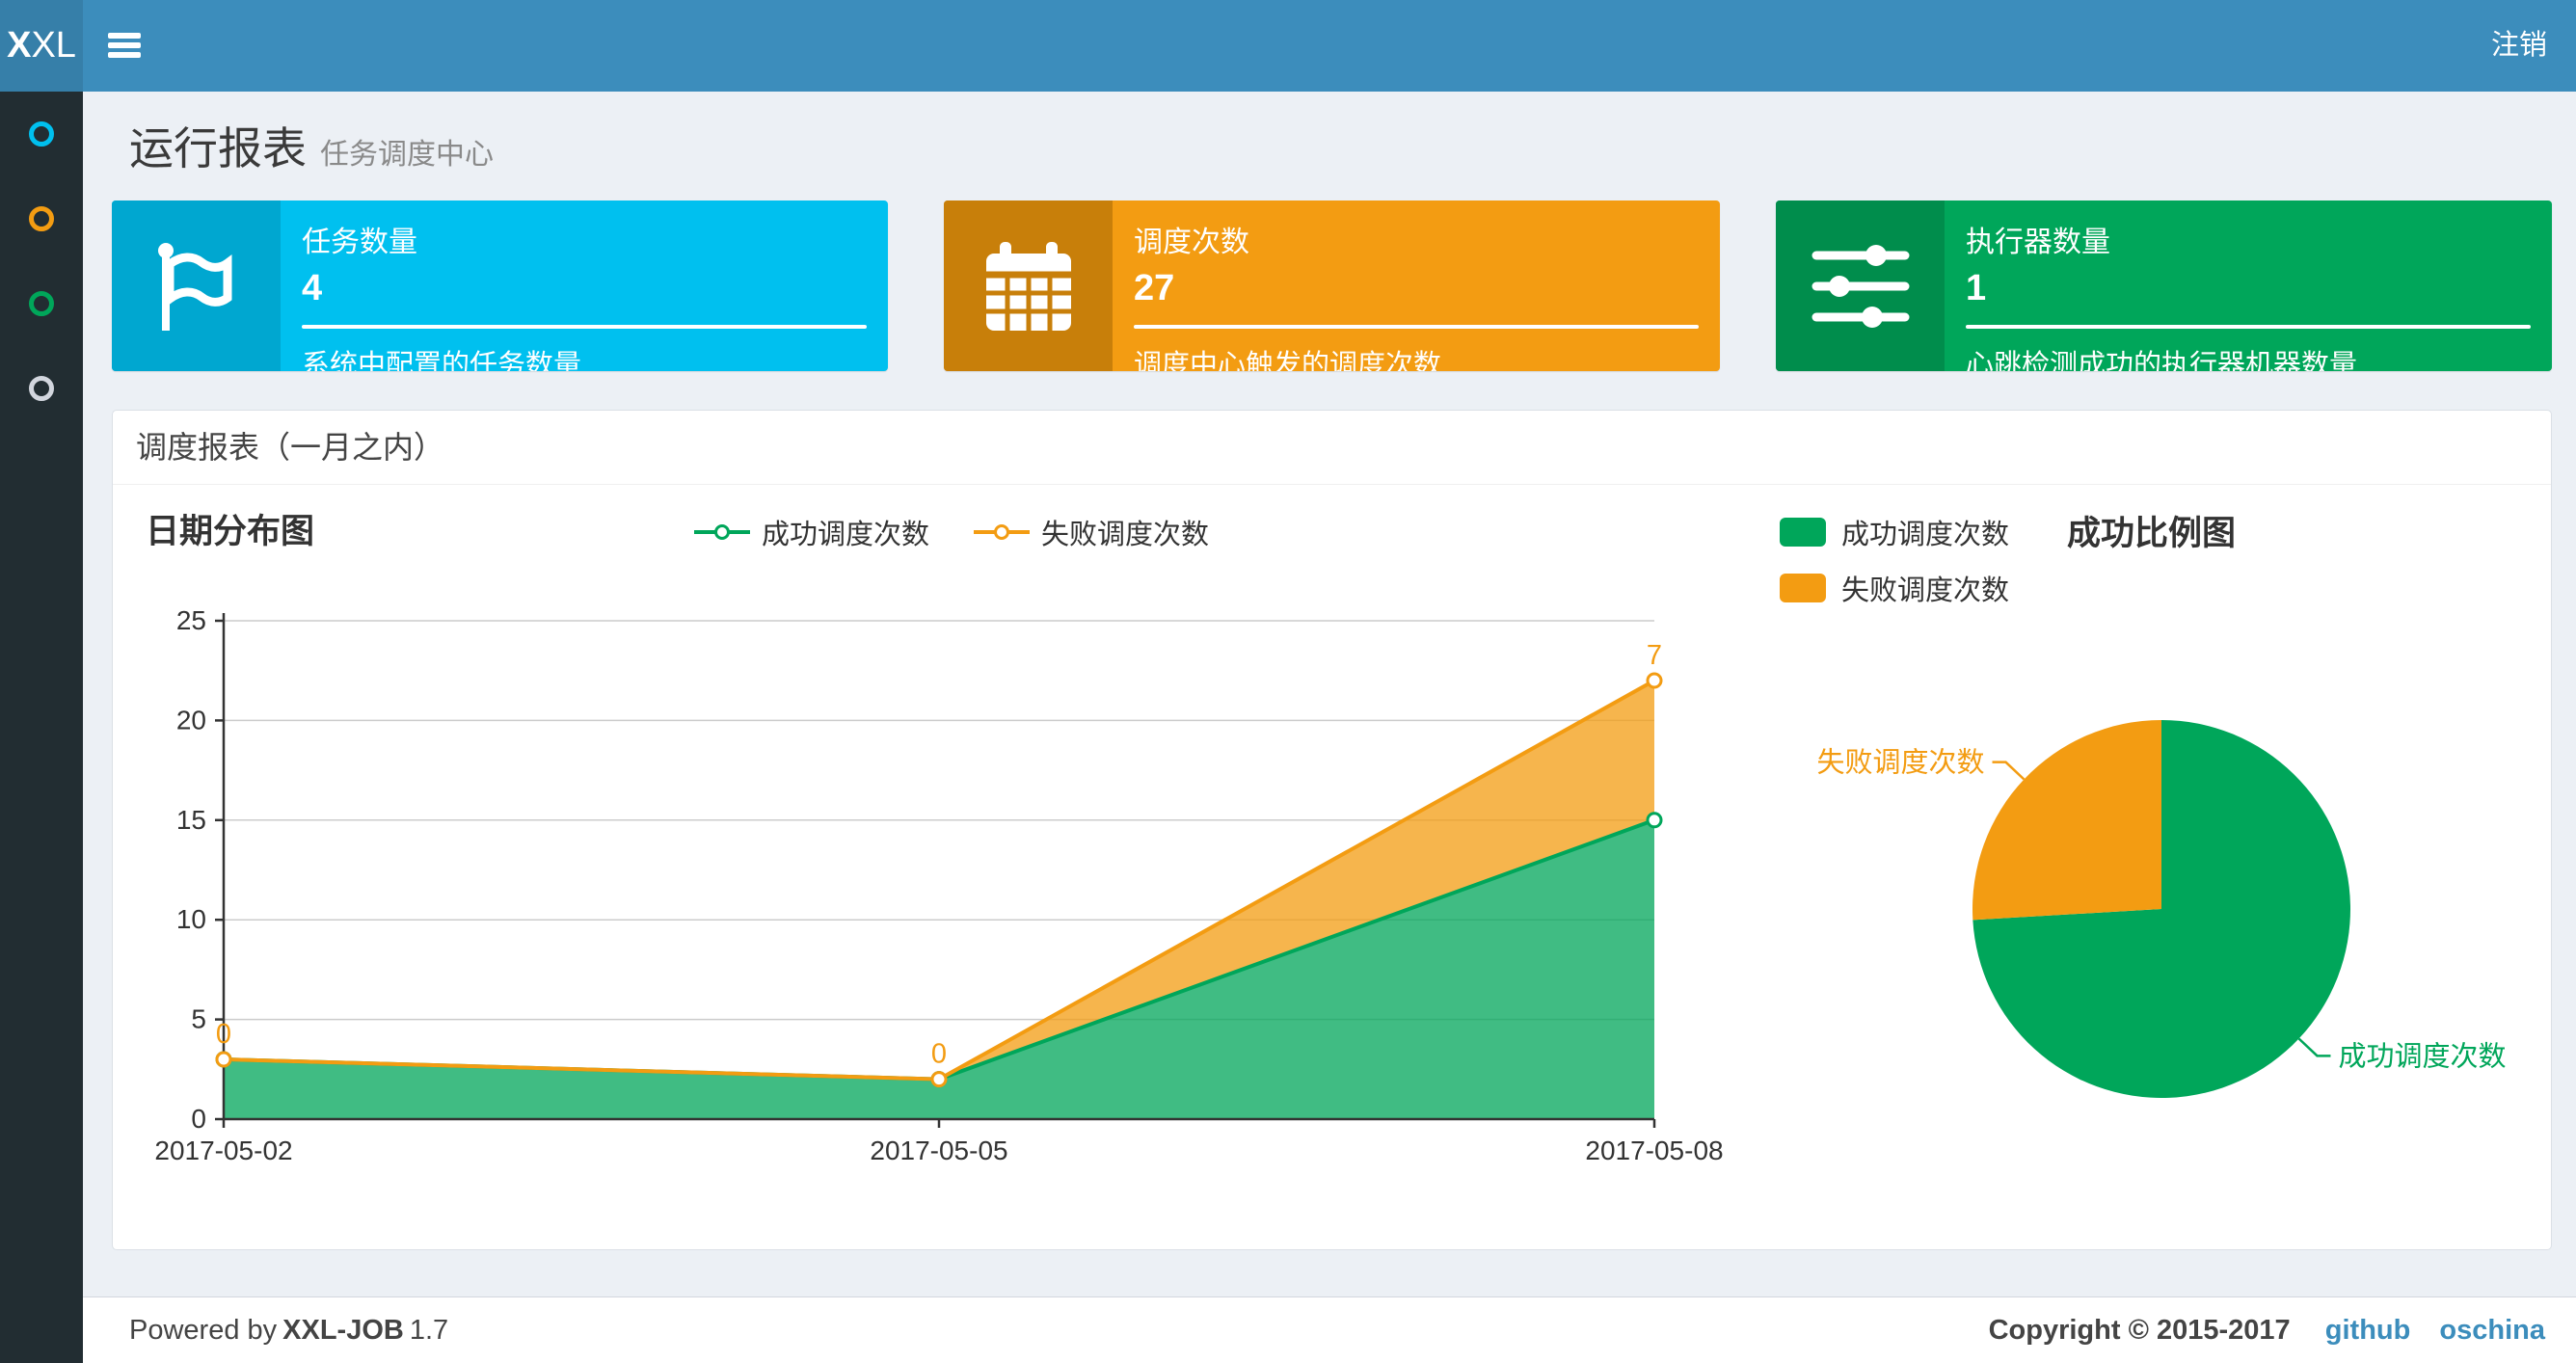 The width and height of the screenshot is (2576, 1363). Describe the element at coordinates (407, 155) in the screenshot. I see `page-subtitle: 任务调度中心` at that location.